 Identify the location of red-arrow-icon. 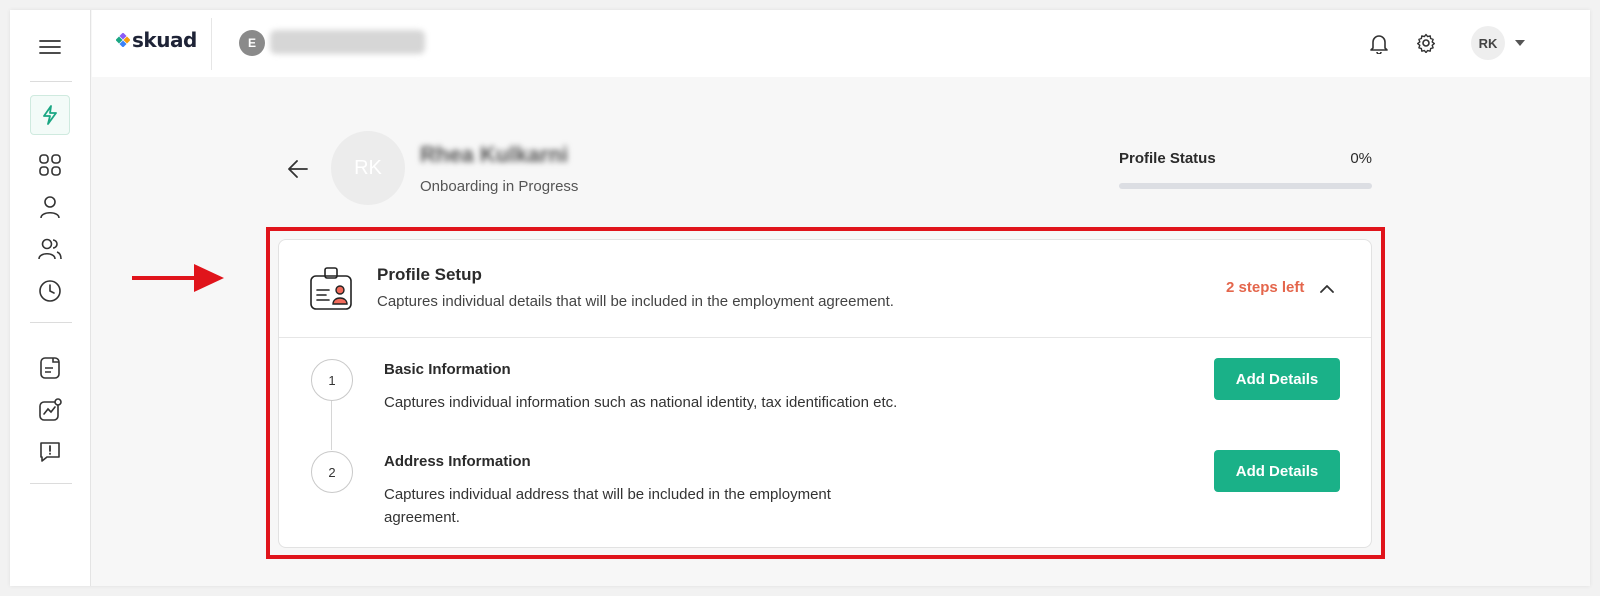
(178, 278).